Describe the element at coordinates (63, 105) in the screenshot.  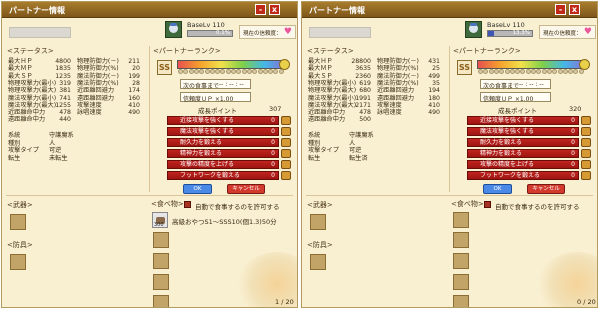
I see `stat-value: 1255` at that location.